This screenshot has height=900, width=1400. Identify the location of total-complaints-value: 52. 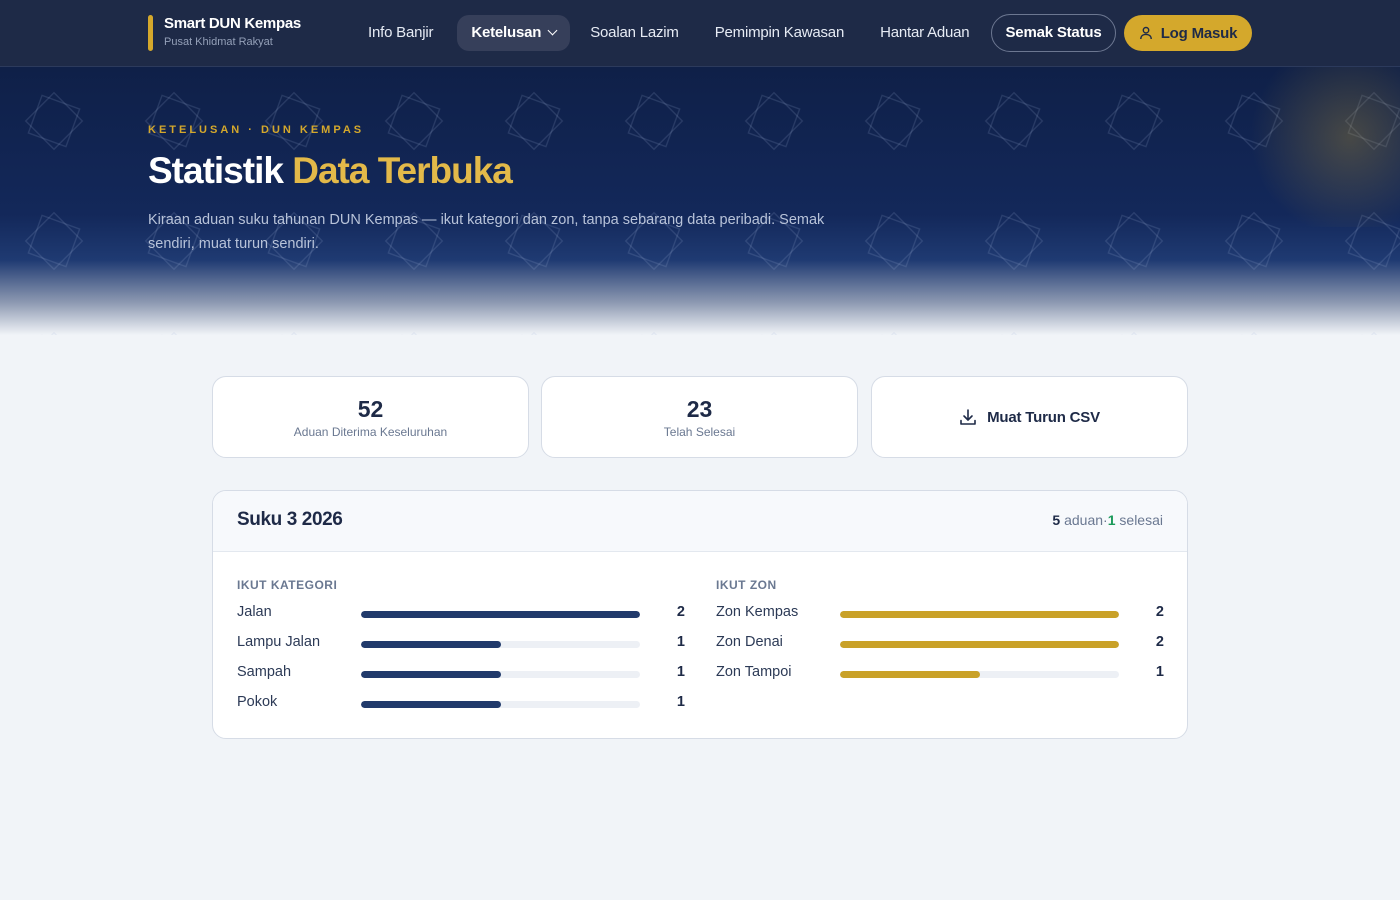
(370, 409).